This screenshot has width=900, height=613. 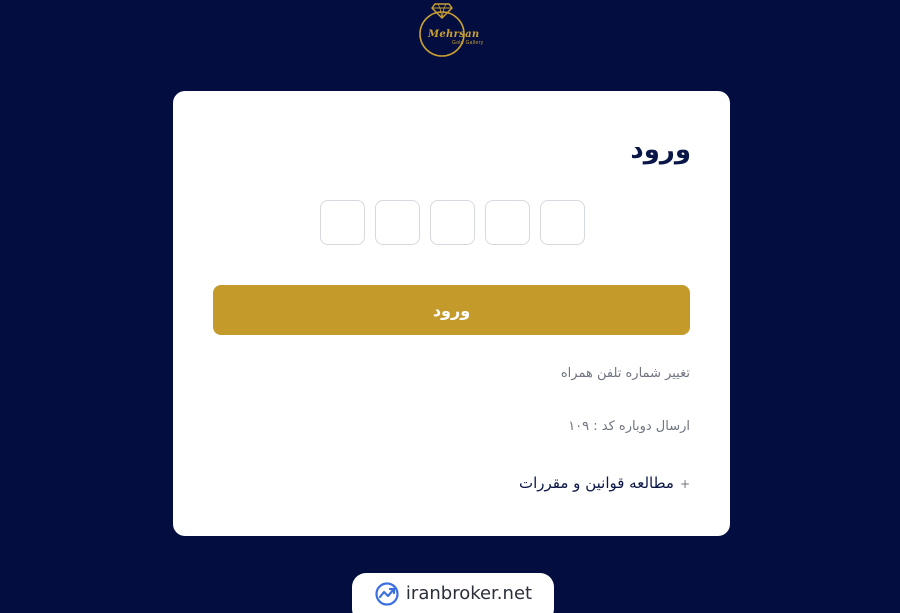 What do you see at coordinates (684, 484) in the screenshot?
I see `plus-icon: +` at bounding box center [684, 484].